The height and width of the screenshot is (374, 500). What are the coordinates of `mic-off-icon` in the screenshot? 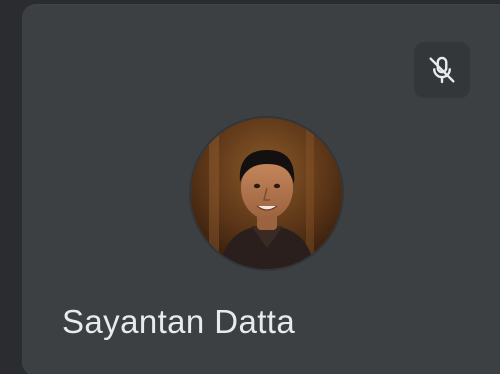 It's located at (442, 70).